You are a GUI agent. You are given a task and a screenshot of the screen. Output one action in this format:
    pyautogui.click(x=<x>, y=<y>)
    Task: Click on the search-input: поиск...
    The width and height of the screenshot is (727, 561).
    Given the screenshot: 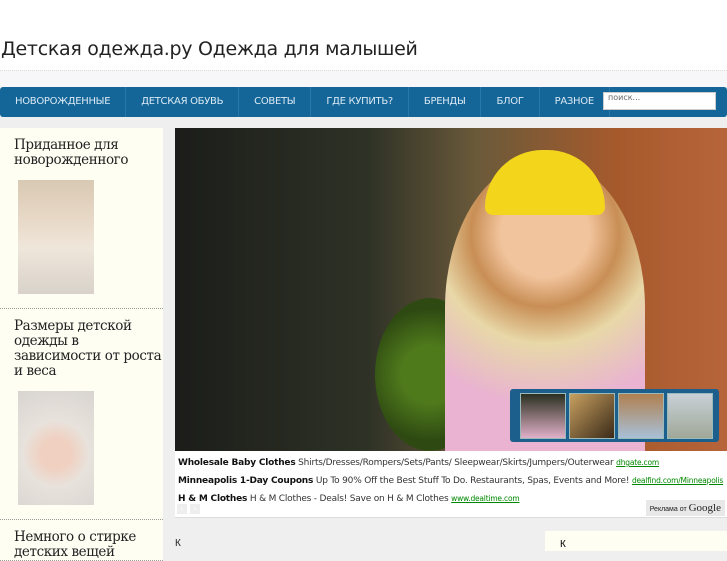 What is the action you would take?
    pyautogui.click(x=659, y=101)
    